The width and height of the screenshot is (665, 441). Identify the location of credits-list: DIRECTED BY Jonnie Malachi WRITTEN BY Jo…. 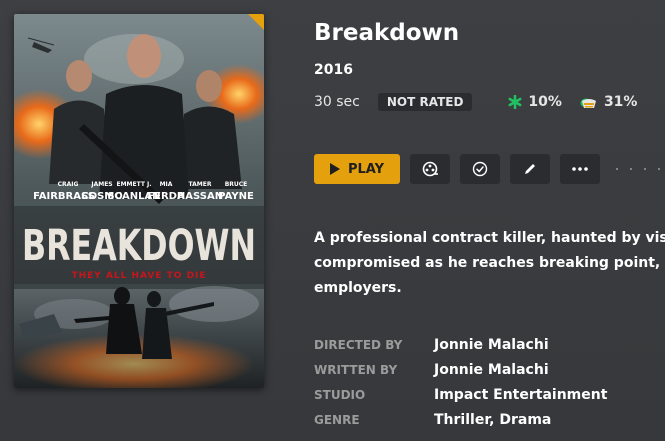
(460, 382).